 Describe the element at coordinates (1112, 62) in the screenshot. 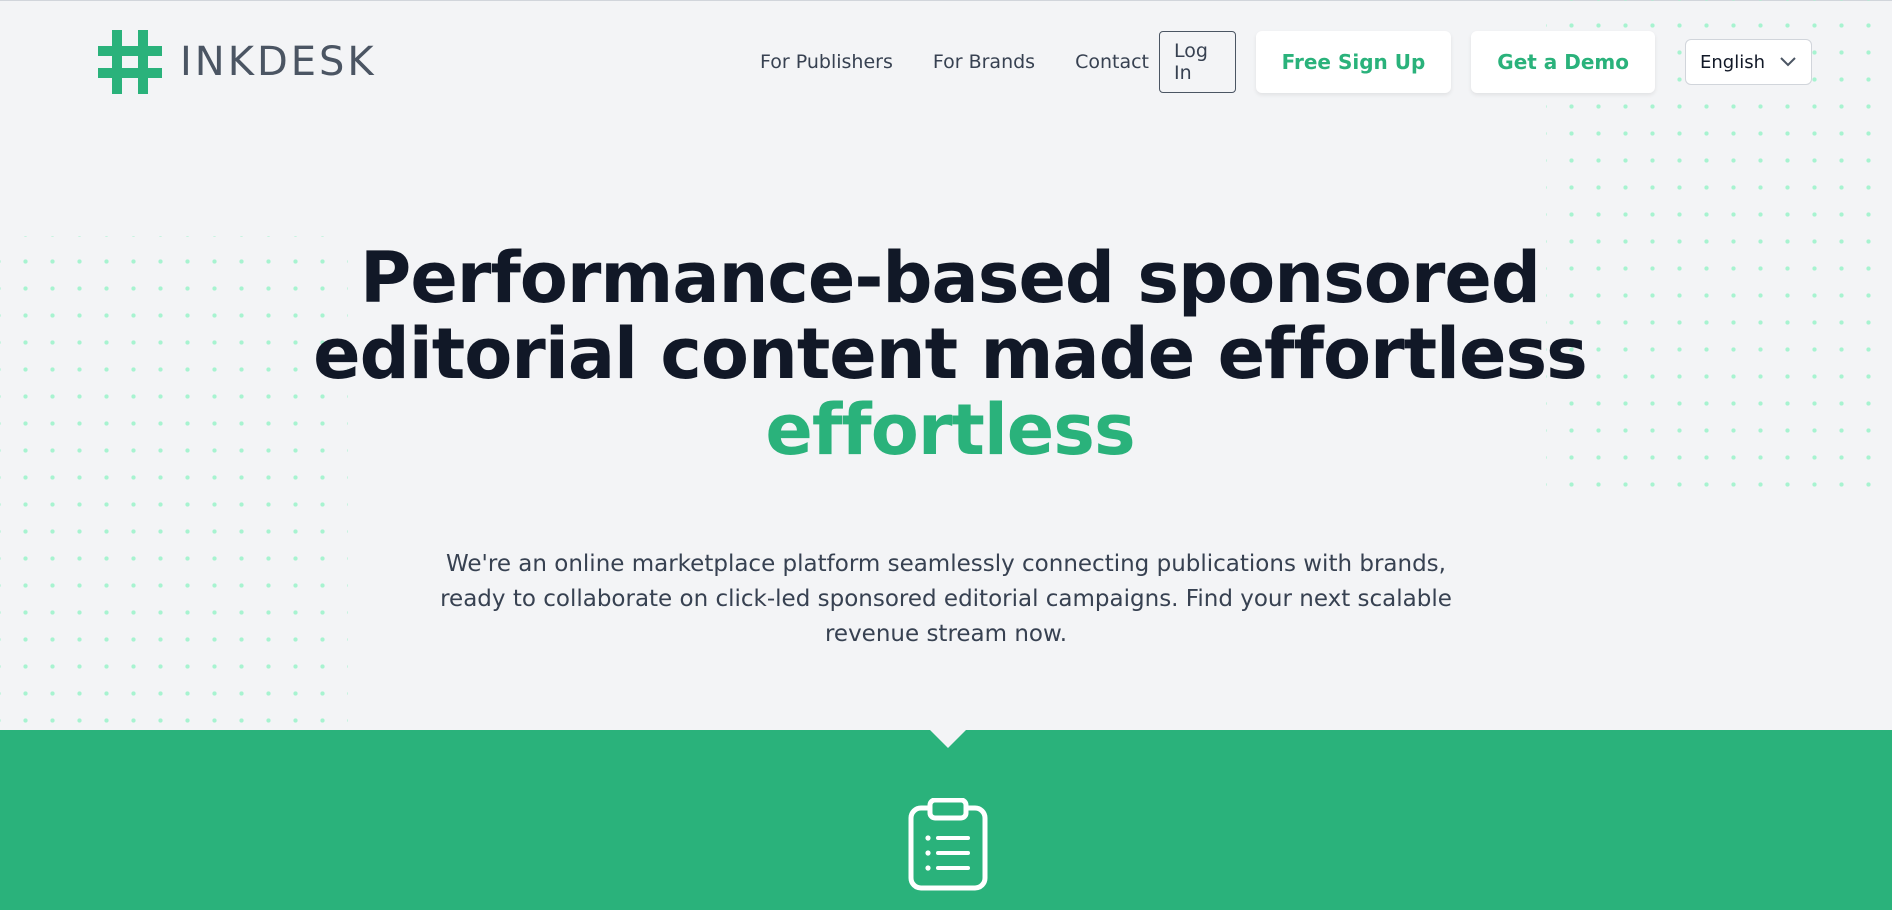

I see `nav-contact: Contact` at that location.